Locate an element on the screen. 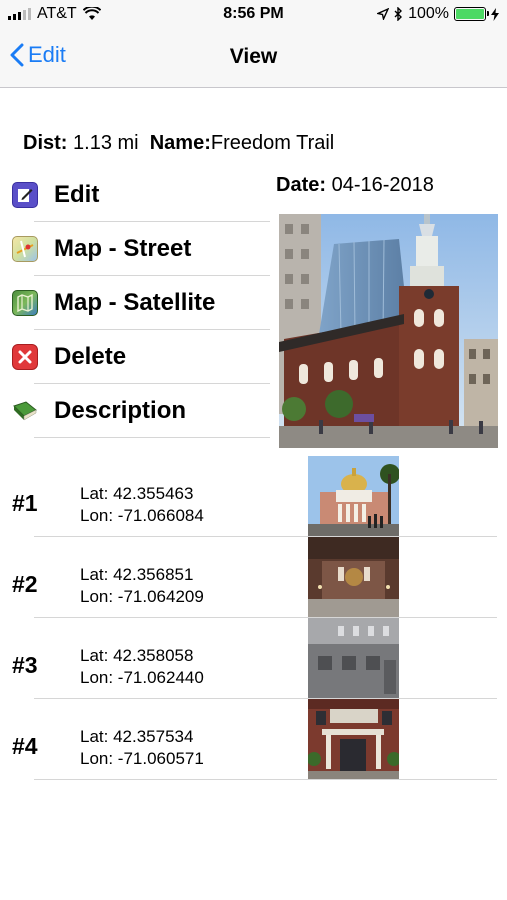 The height and width of the screenshot is (900, 507). edit-icon is located at coordinates (25, 195).